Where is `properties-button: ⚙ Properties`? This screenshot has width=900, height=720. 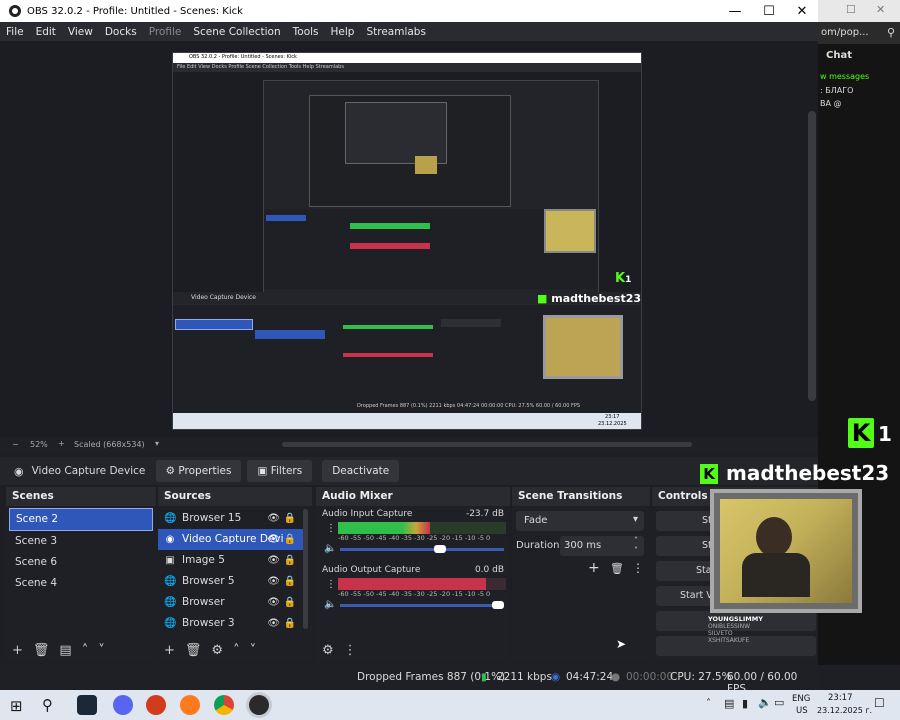
properties-button: ⚙ Properties is located at coordinates (198, 471).